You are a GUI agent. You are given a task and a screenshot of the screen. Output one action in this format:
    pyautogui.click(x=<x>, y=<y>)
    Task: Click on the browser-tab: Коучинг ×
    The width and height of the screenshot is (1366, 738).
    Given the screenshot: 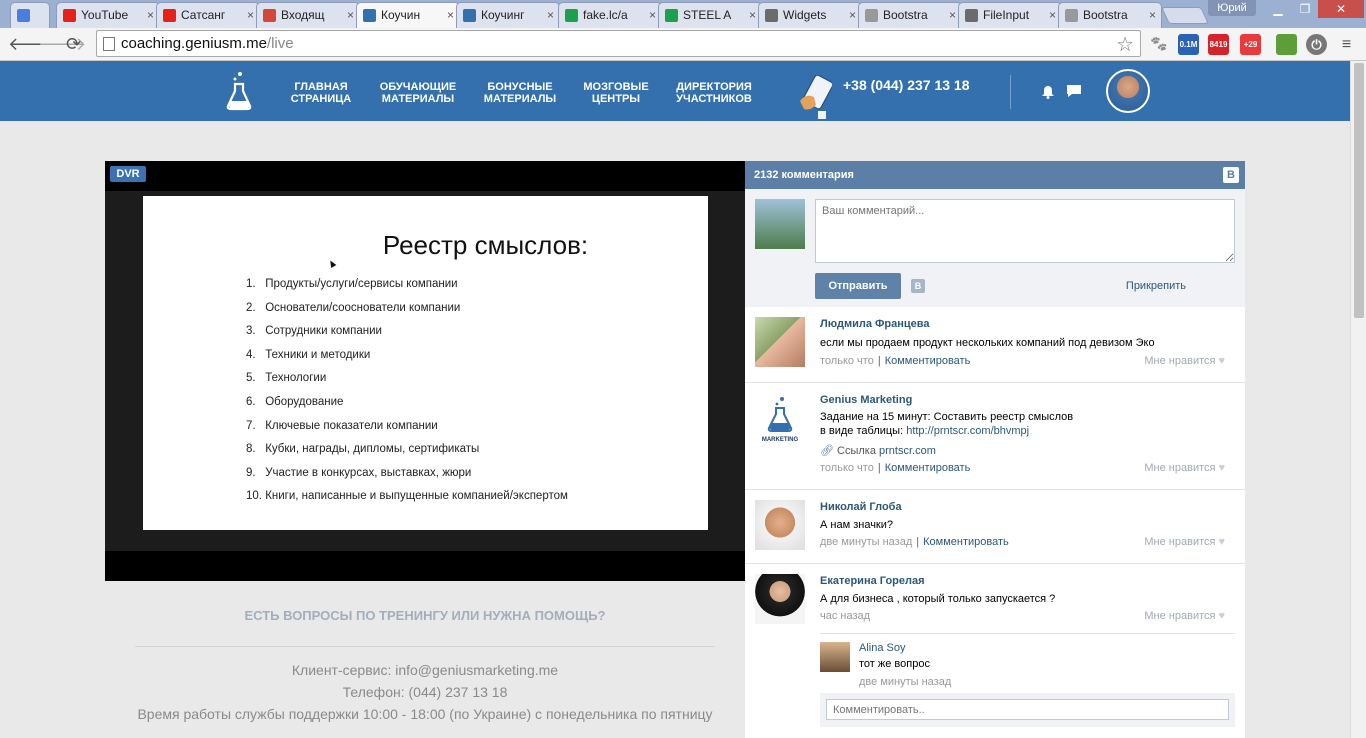 What is the action you would take?
    pyautogui.click(x=508, y=15)
    